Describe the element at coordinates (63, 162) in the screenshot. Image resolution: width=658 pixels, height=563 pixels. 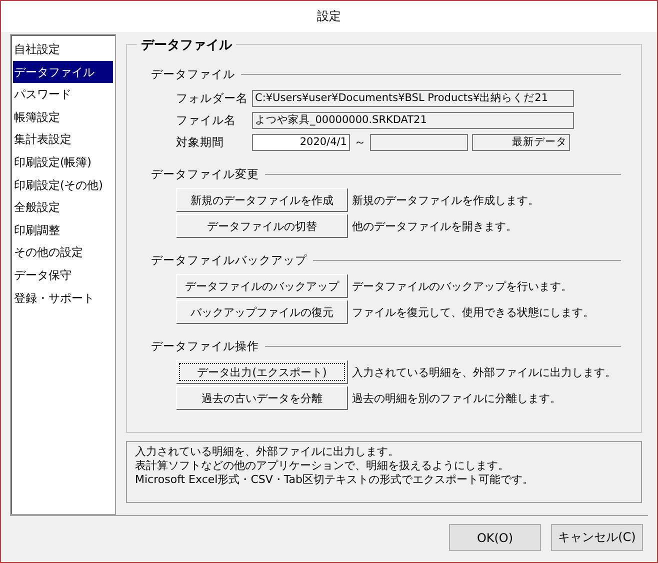
I see `sidebar-item: 印刷設定(帳簿)` at that location.